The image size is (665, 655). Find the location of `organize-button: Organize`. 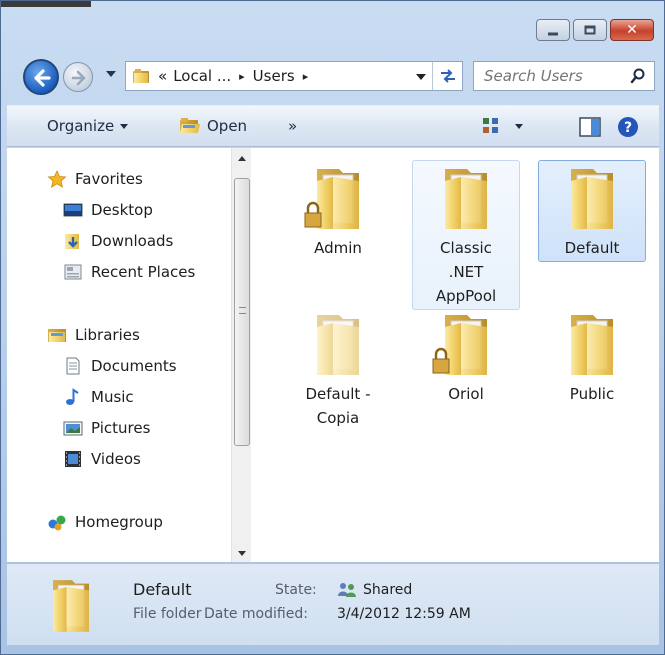

organize-button: Organize is located at coordinates (88, 126).